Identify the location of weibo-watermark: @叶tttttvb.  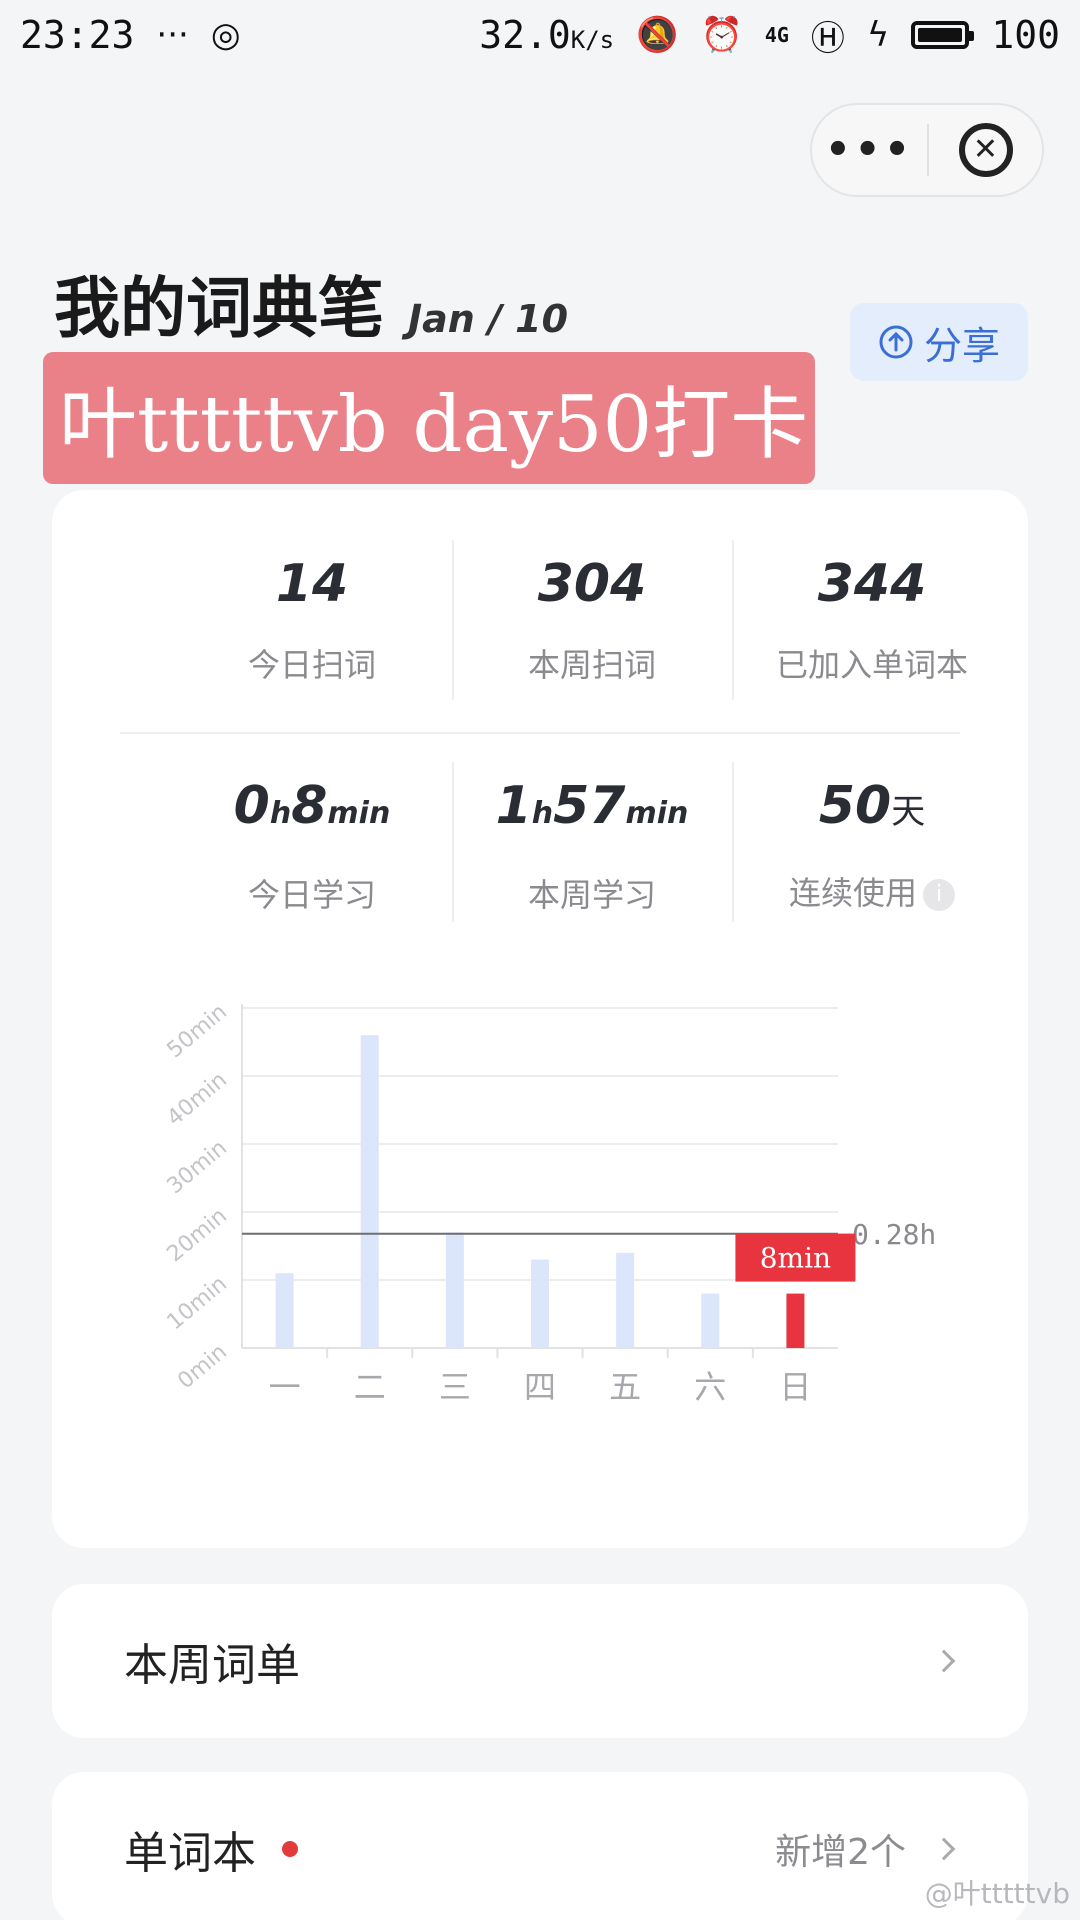
(997, 1893).